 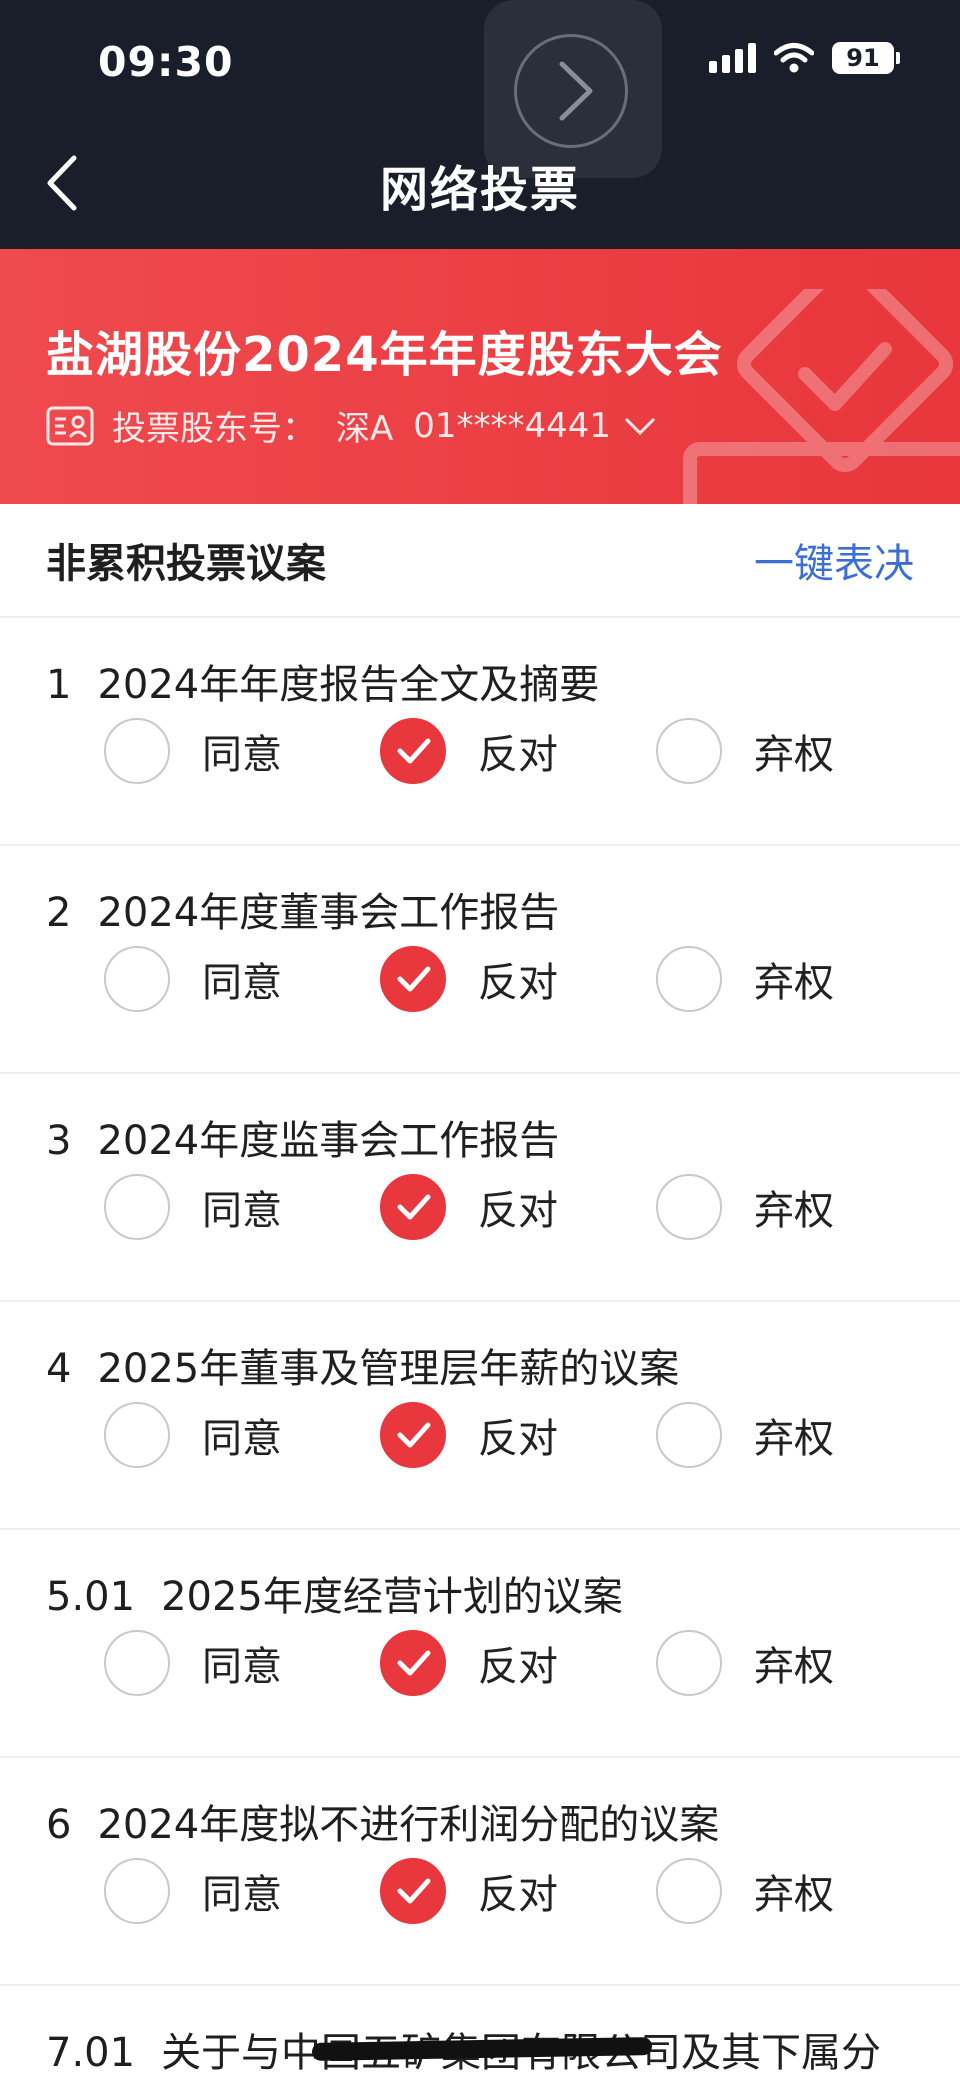 I want to click on shareholder-account-row: 投票股东号： 深A 01****4441, so click(x=351, y=425).